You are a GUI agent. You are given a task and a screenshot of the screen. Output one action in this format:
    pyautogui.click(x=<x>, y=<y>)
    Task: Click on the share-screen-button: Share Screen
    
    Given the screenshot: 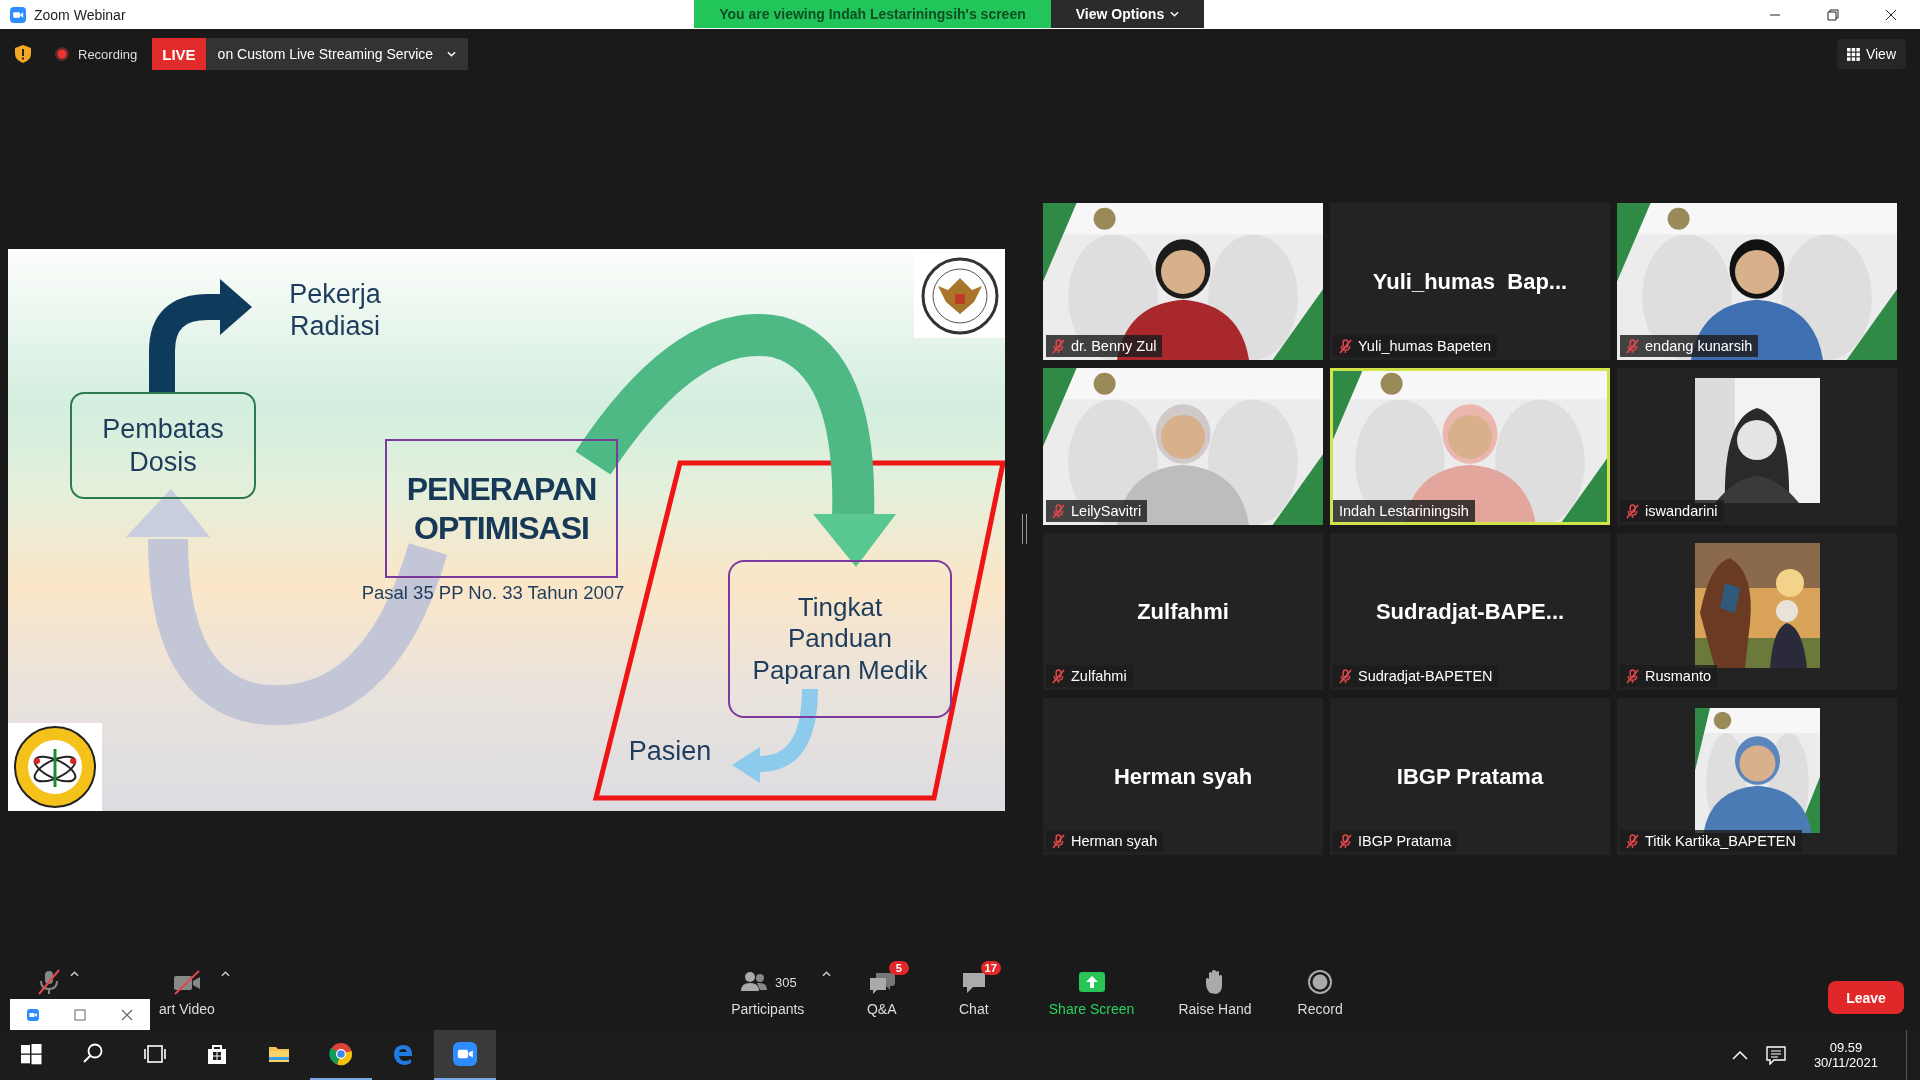 What is the action you would take?
    pyautogui.click(x=1091, y=993)
    